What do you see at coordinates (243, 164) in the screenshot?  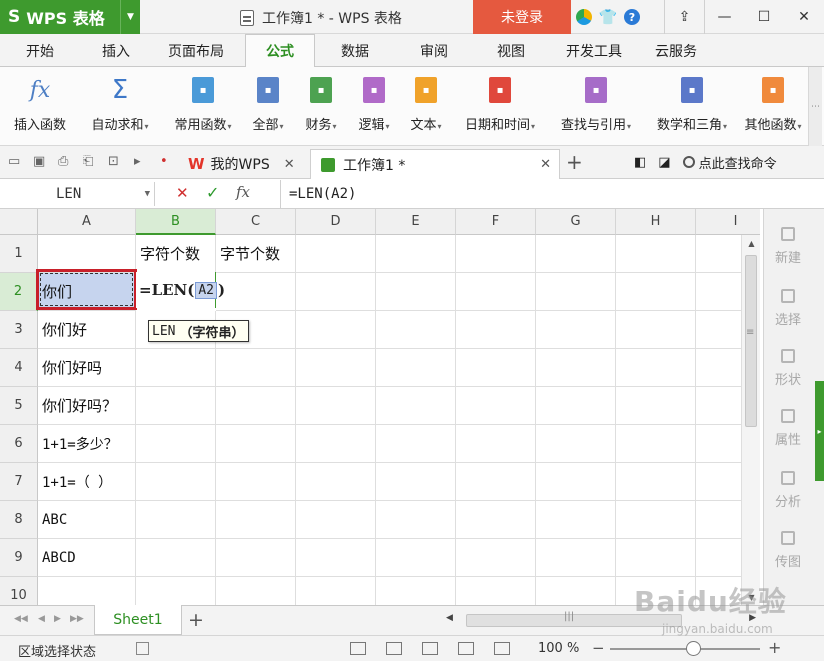 I see `tab-my-wps: W 我的WPS ✕` at bounding box center [243, 164].